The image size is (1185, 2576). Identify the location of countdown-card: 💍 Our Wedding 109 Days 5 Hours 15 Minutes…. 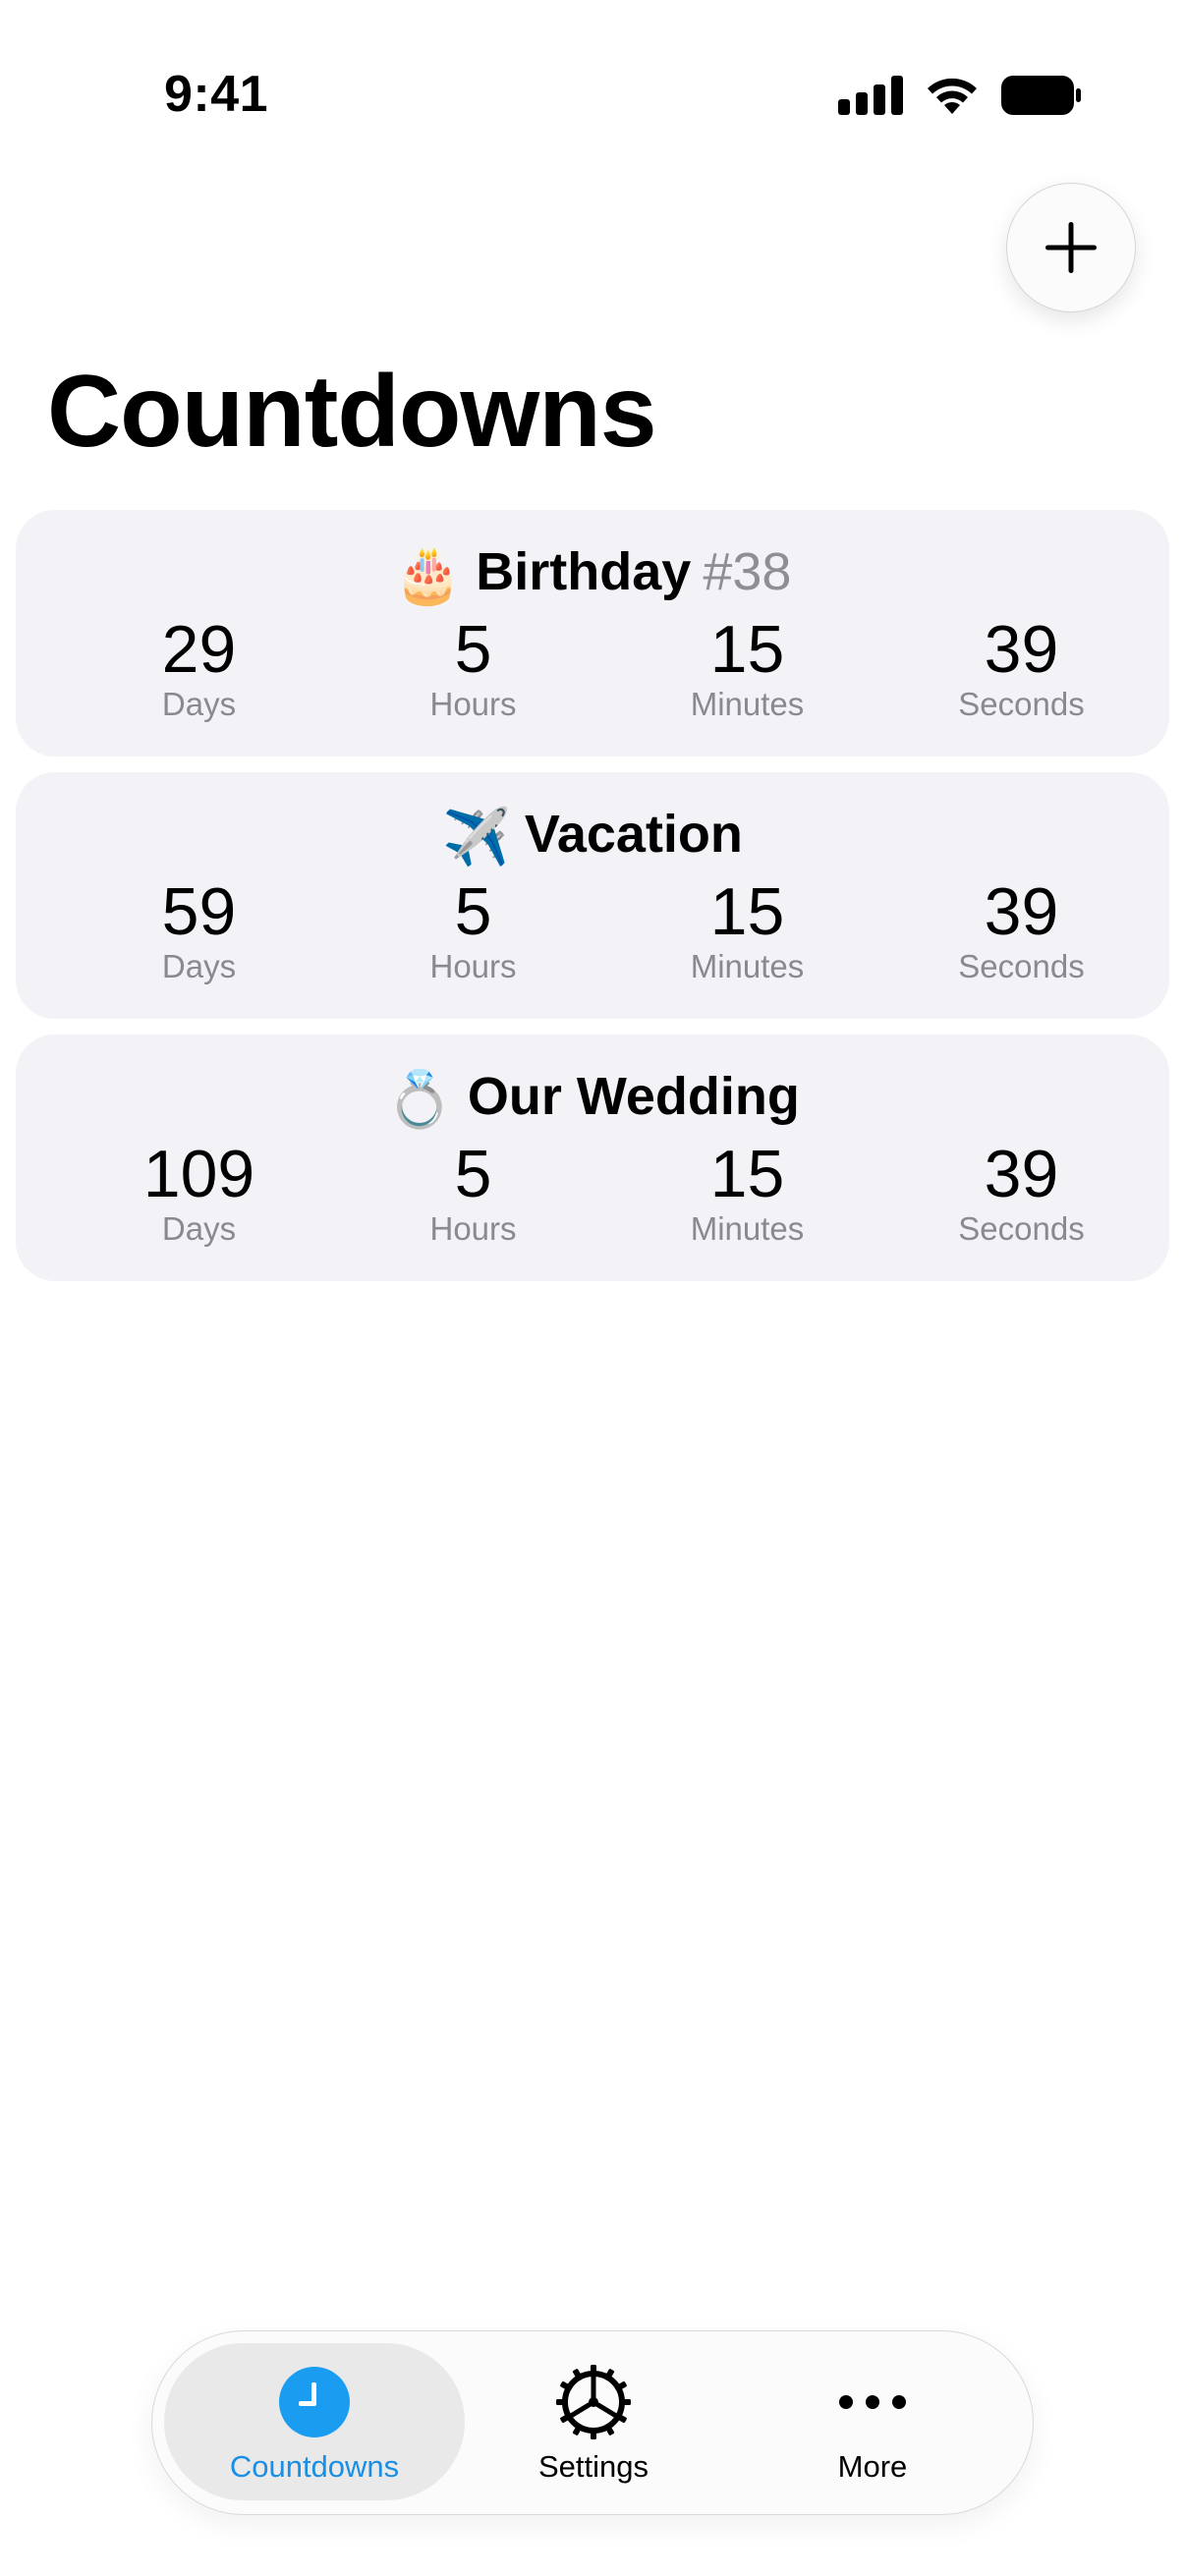
(592, 1158).